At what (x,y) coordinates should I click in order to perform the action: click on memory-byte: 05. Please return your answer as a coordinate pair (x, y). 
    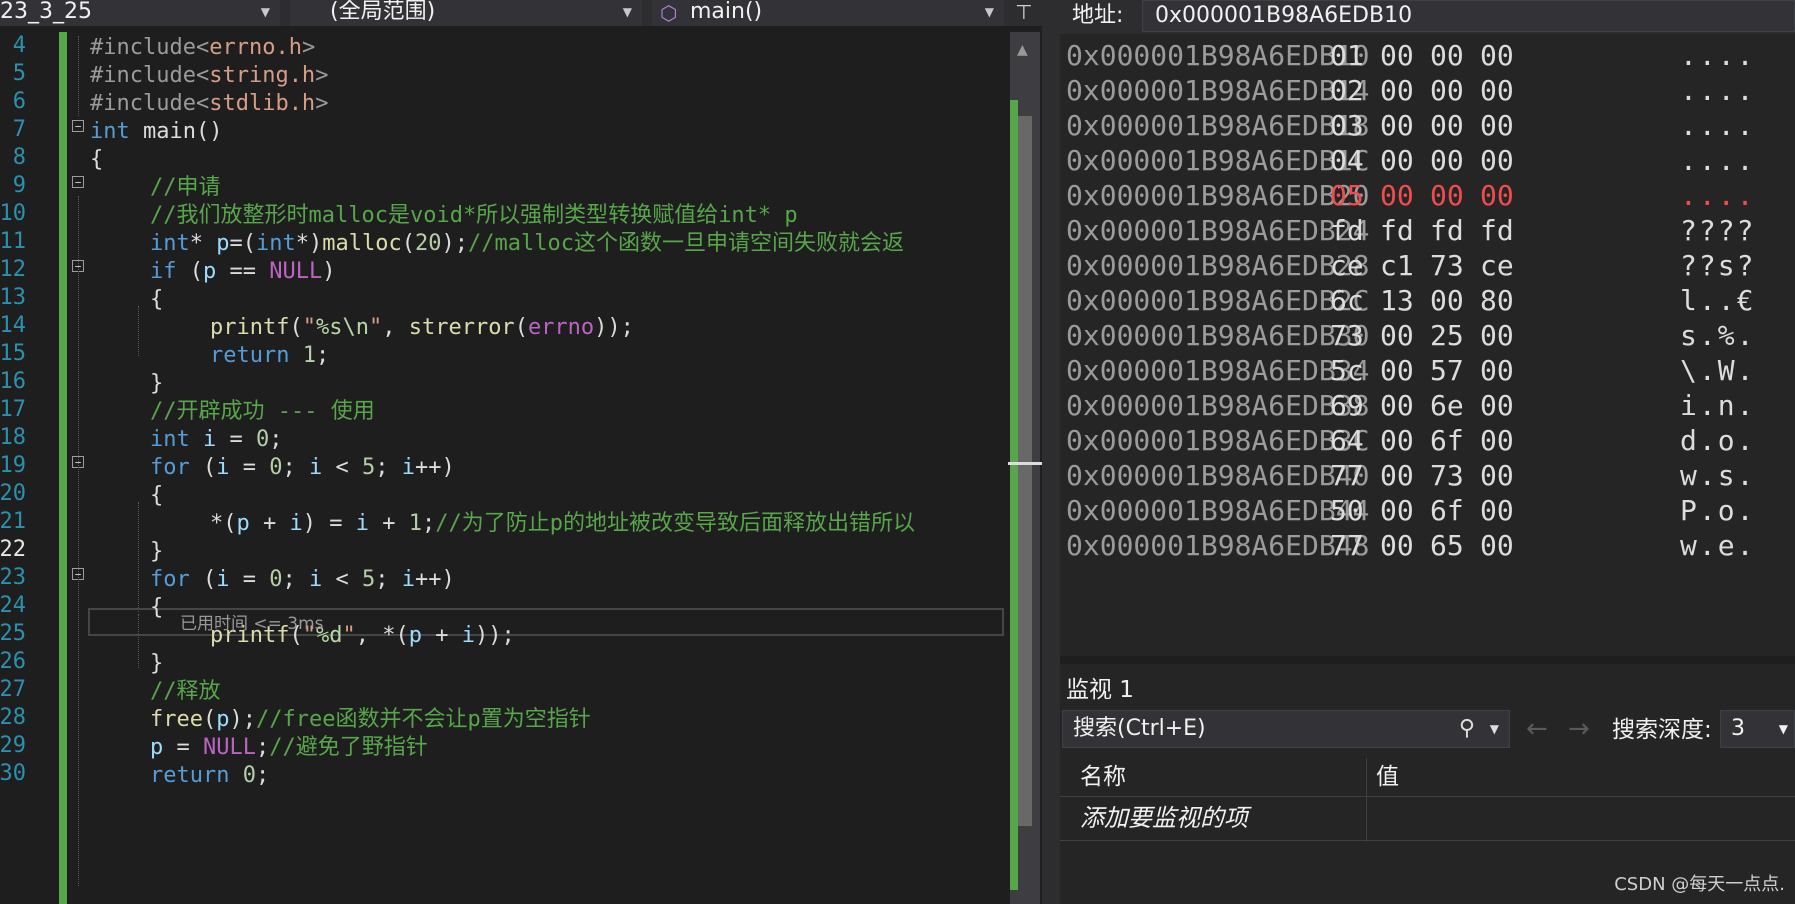
    Looking at the image, I should click on (1347, 196).